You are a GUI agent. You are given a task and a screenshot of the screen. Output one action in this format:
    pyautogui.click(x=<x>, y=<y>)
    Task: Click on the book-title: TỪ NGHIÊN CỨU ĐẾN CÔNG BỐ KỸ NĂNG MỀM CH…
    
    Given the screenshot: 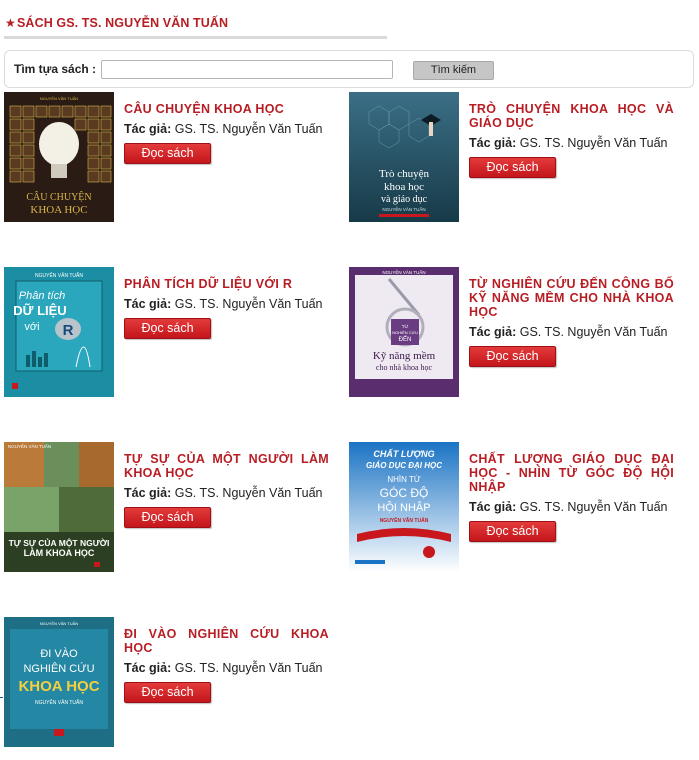 What is the action you would take?
    pyautogui.click(x=571, y=298)
    